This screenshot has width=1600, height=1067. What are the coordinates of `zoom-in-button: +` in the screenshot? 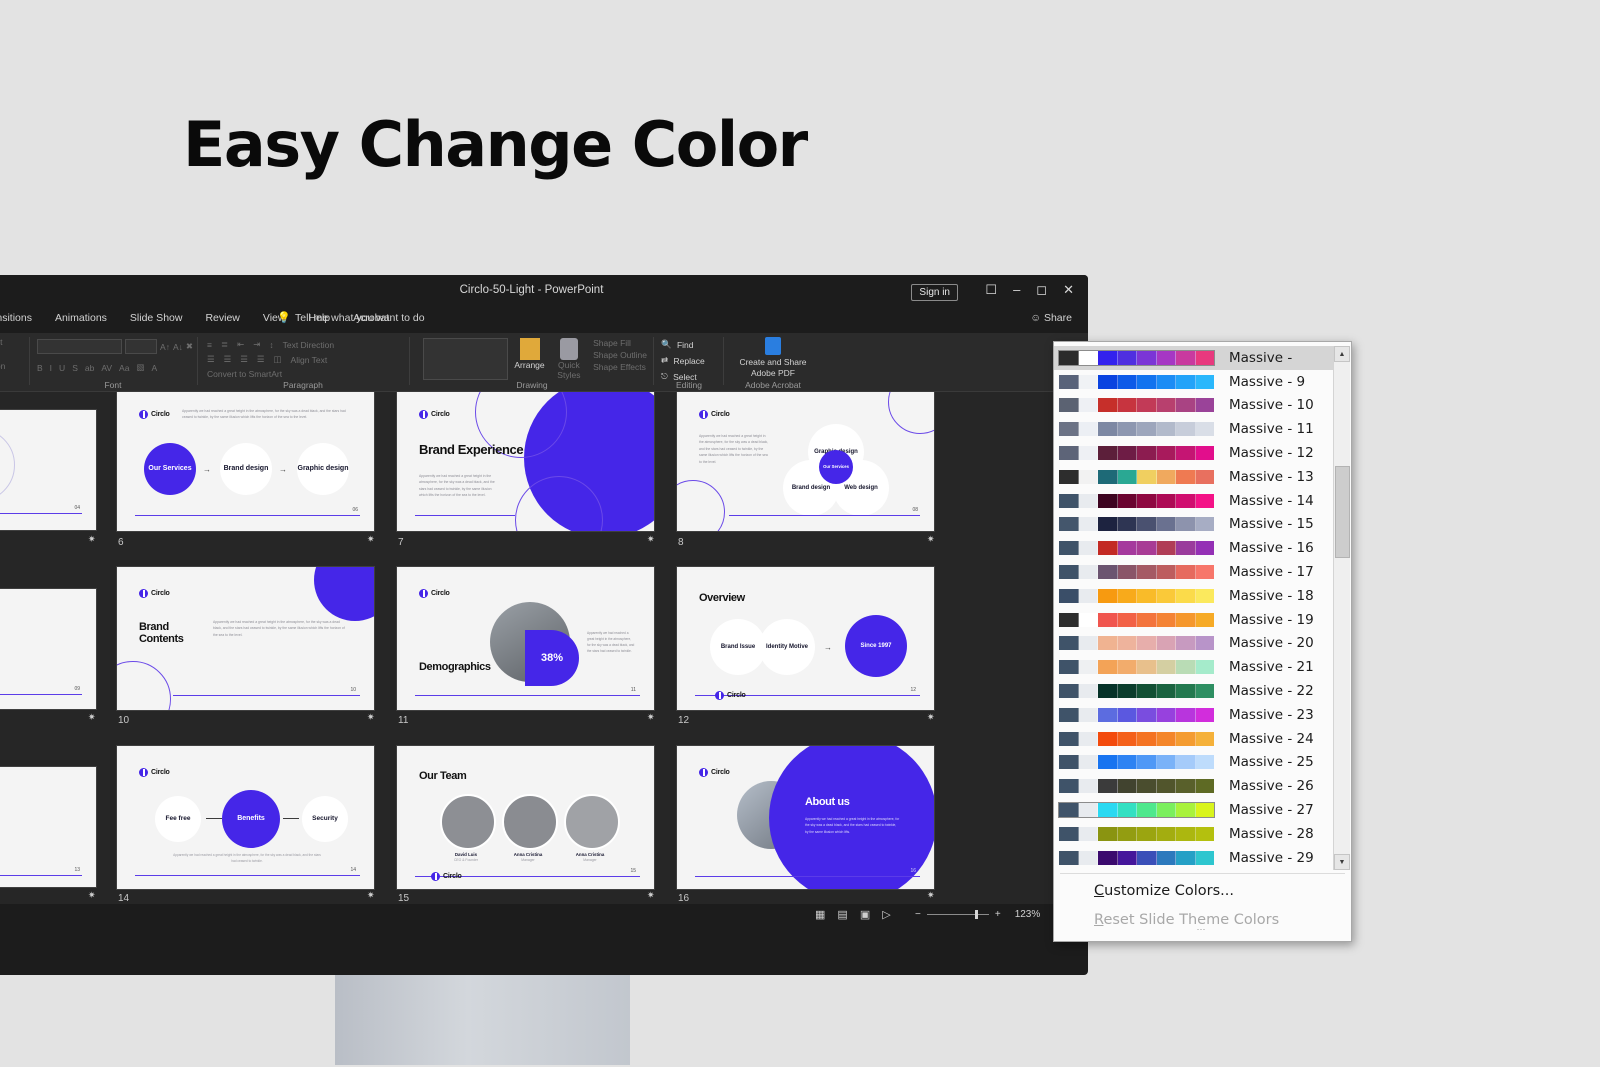 It's located at (998, 914).